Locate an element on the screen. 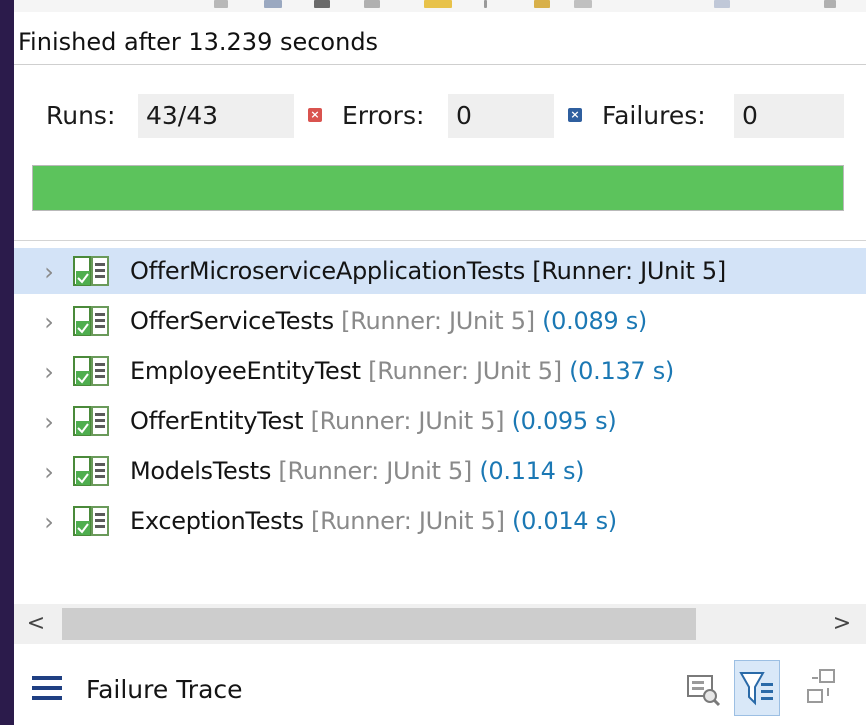 This screenshot has width=866, height=725. errors-value: 0 is located at coordinates (501, 116).